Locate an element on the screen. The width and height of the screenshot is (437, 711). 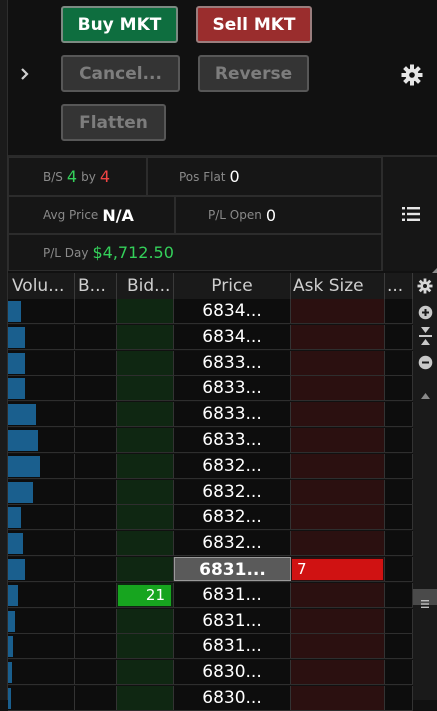
zoom-out-icon is located at coordinates (425, 362).